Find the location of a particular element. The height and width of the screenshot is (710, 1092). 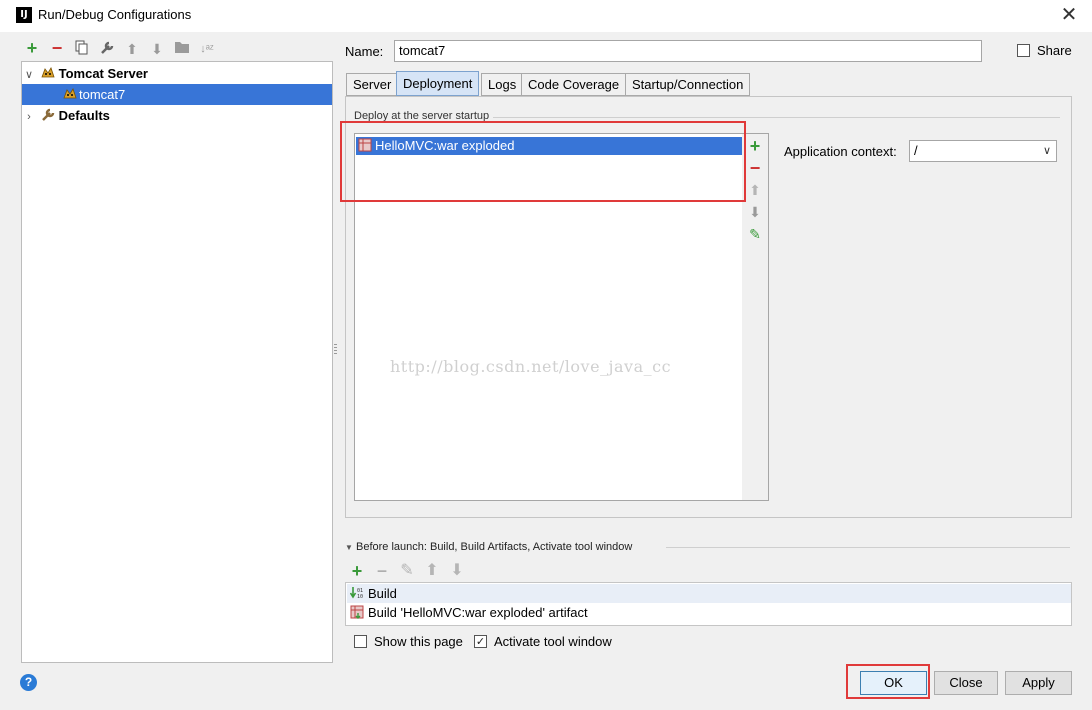

tab-code-coverage: Code Coverage is located at coordinates (574, 84).